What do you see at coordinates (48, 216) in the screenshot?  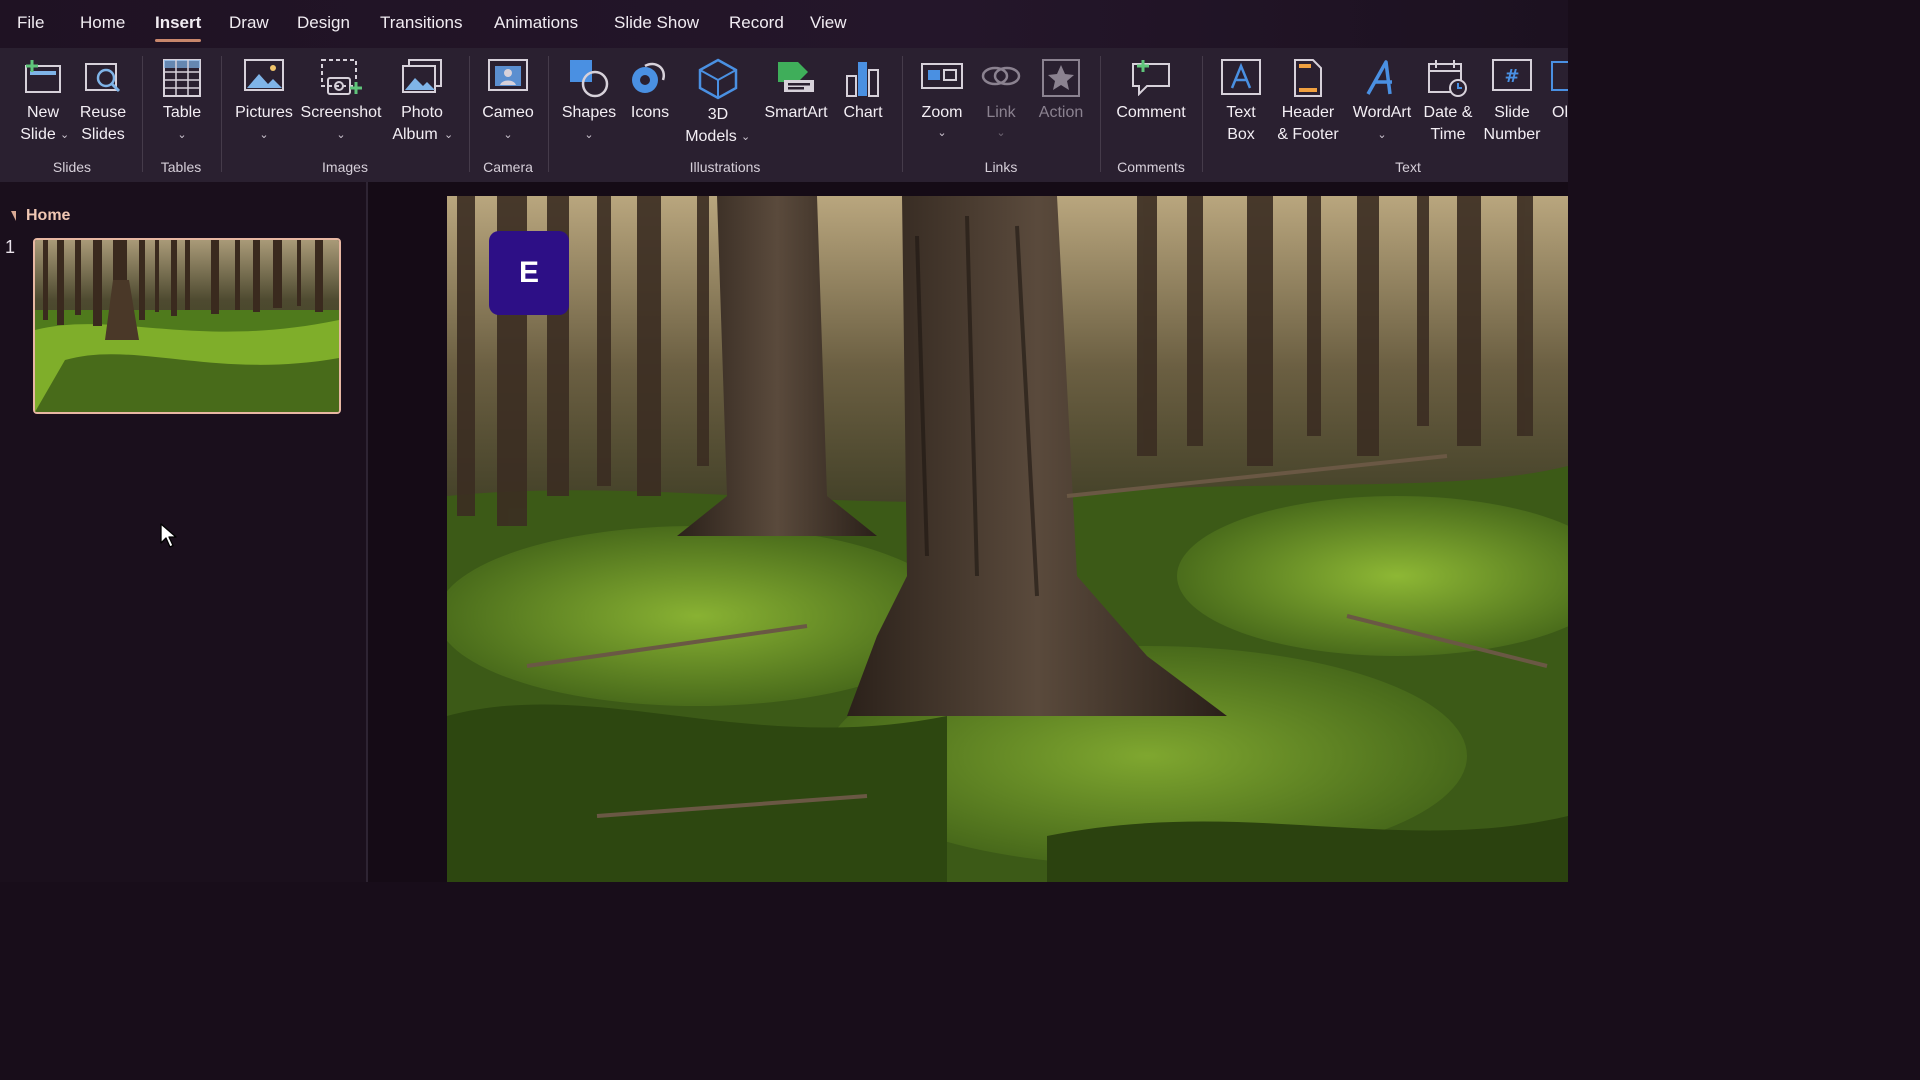 I see `section-title: Home` at bounding box center [48, 216].